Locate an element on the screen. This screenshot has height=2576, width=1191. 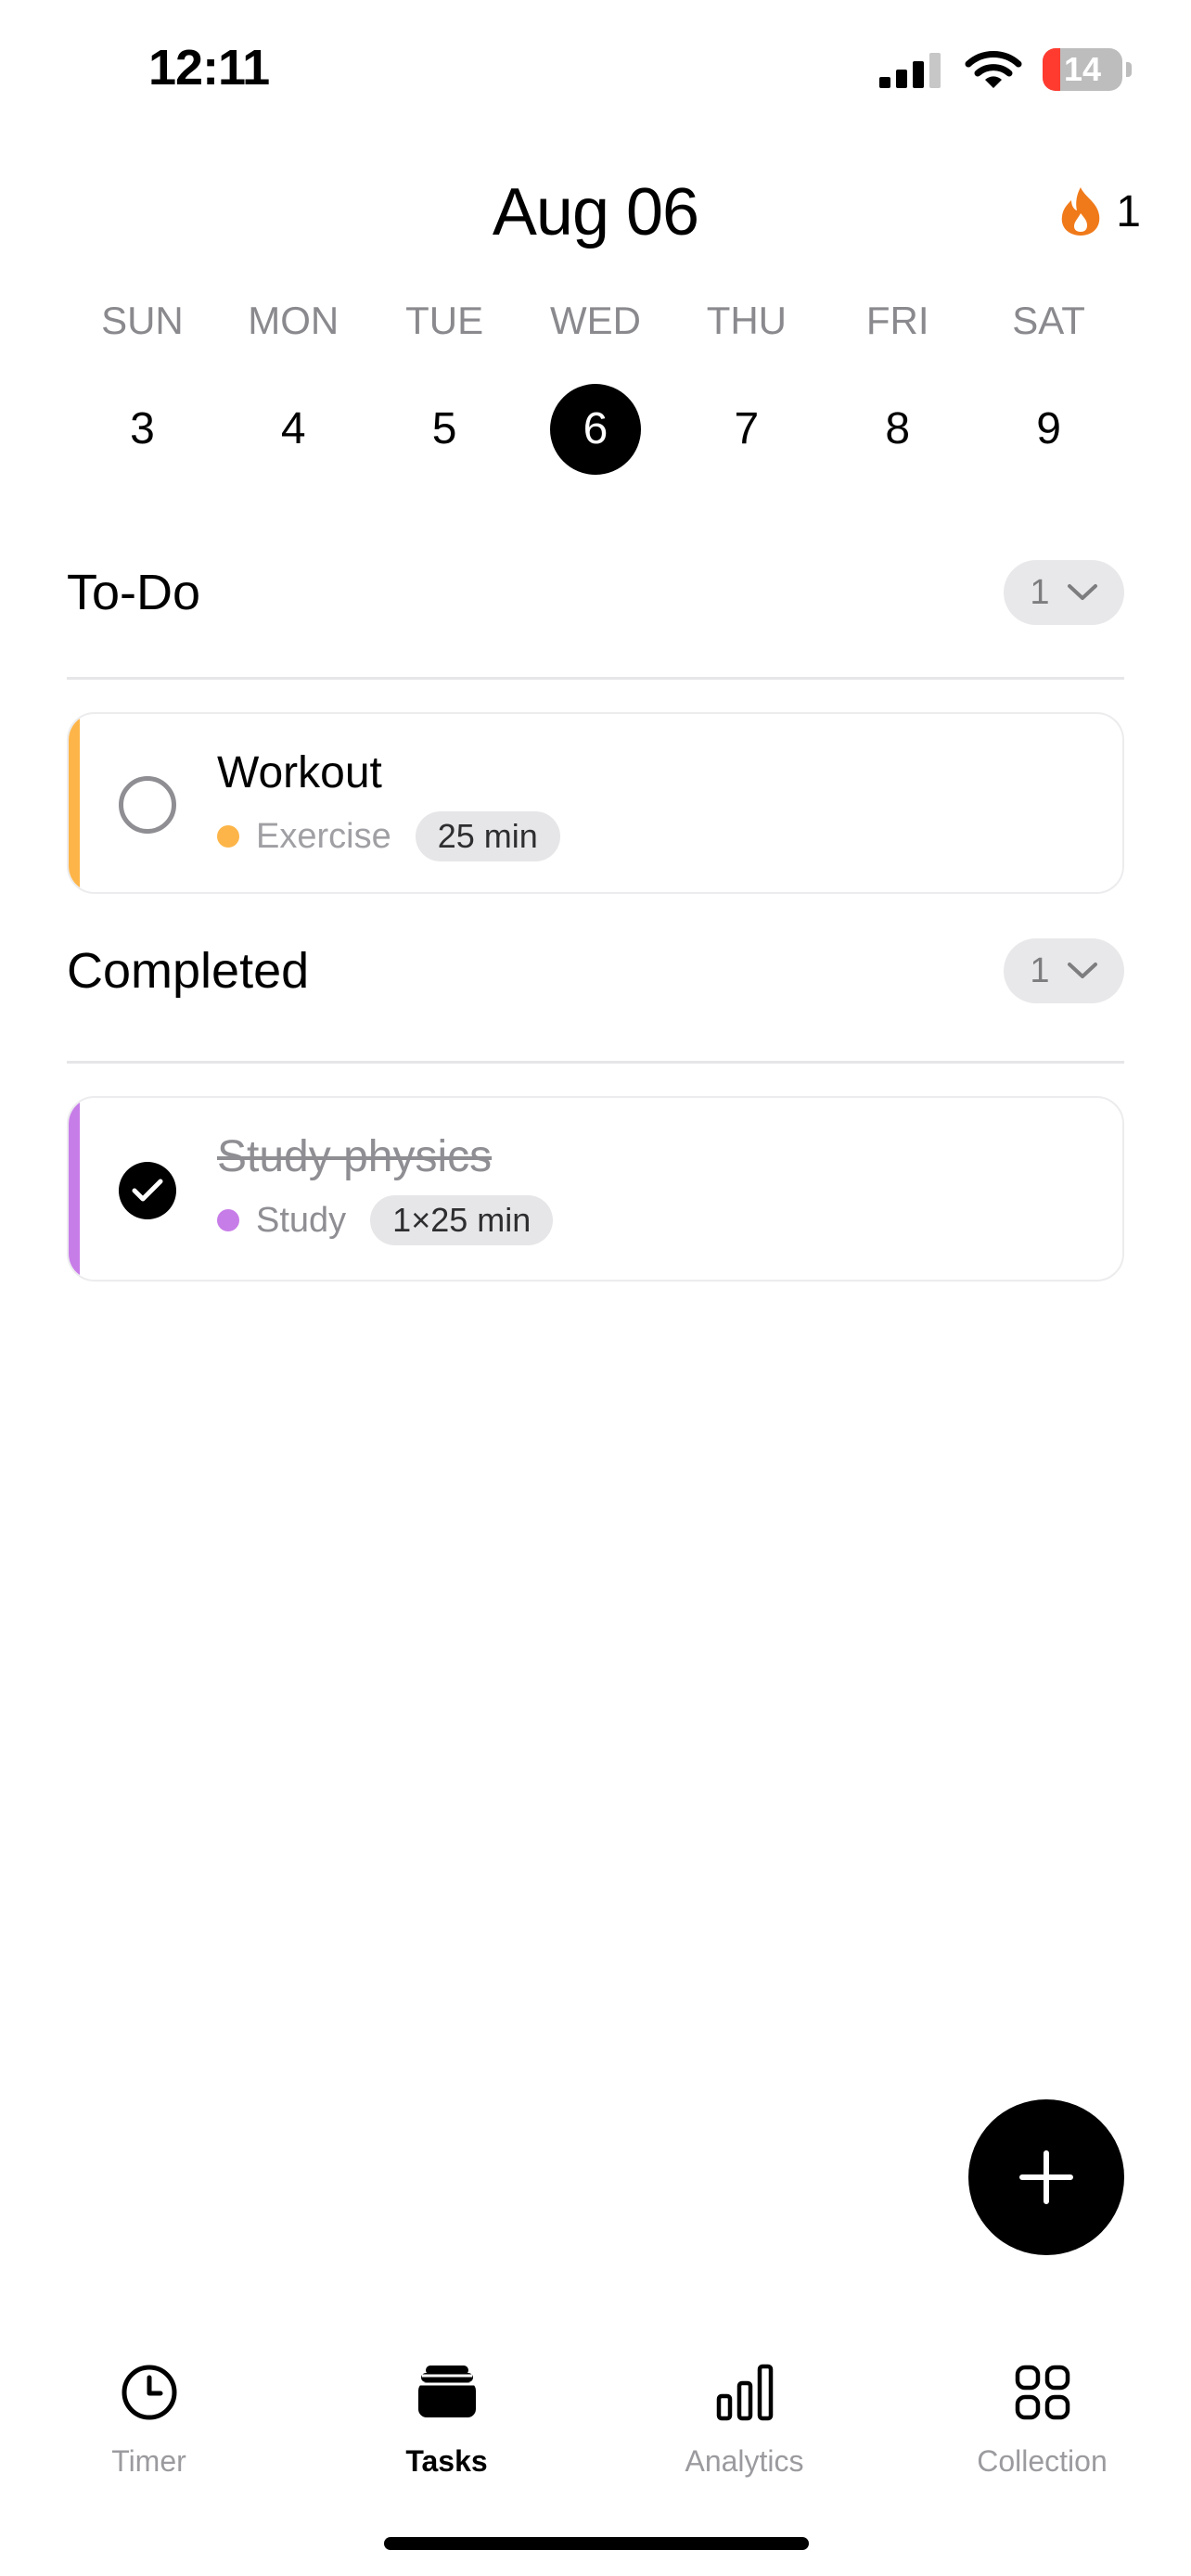
task-category: Exercise is located at coordinates (323, 836).